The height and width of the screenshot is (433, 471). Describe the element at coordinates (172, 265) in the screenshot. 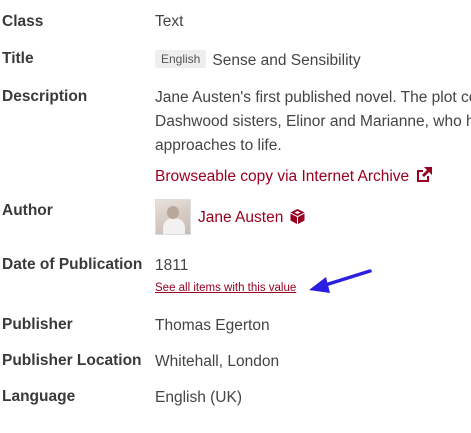

I see `date-value: 1811` at that location.